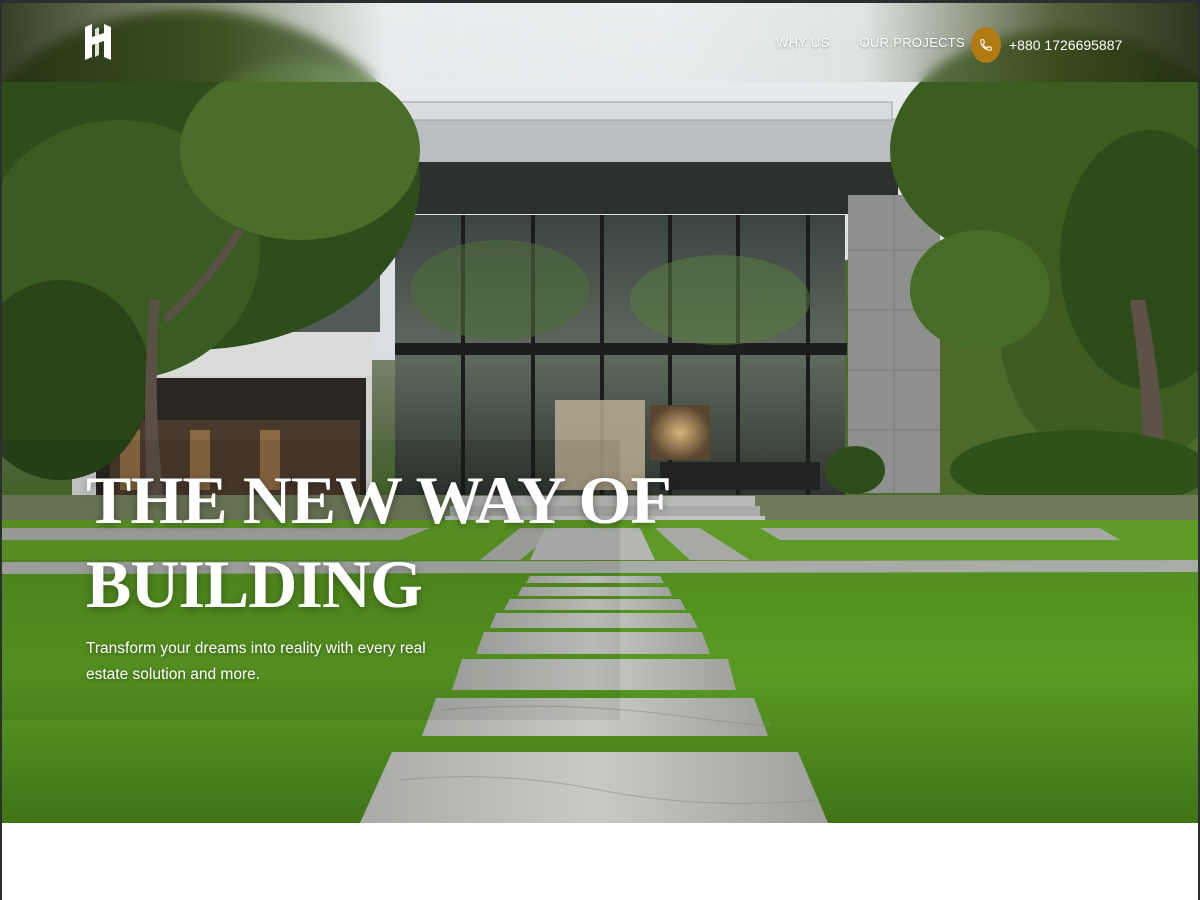 The height and width of the screenshot is (900, 1200). I want to click on hero-headline-line-1: THE NEW WAY OF, so click(379, 500).